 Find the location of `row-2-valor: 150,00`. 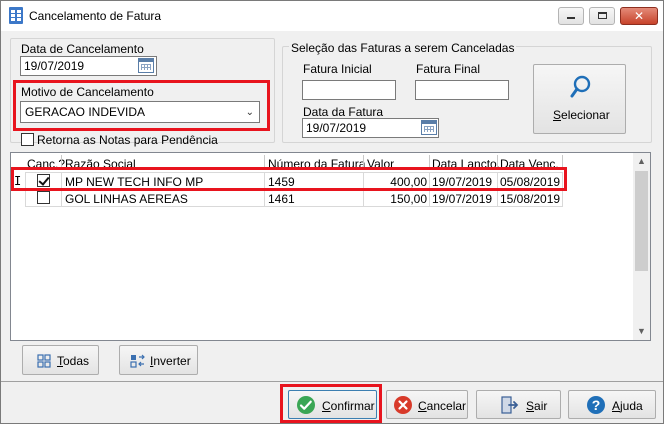

row-2-valor: 150,00 is located at coordinates (408, 199).